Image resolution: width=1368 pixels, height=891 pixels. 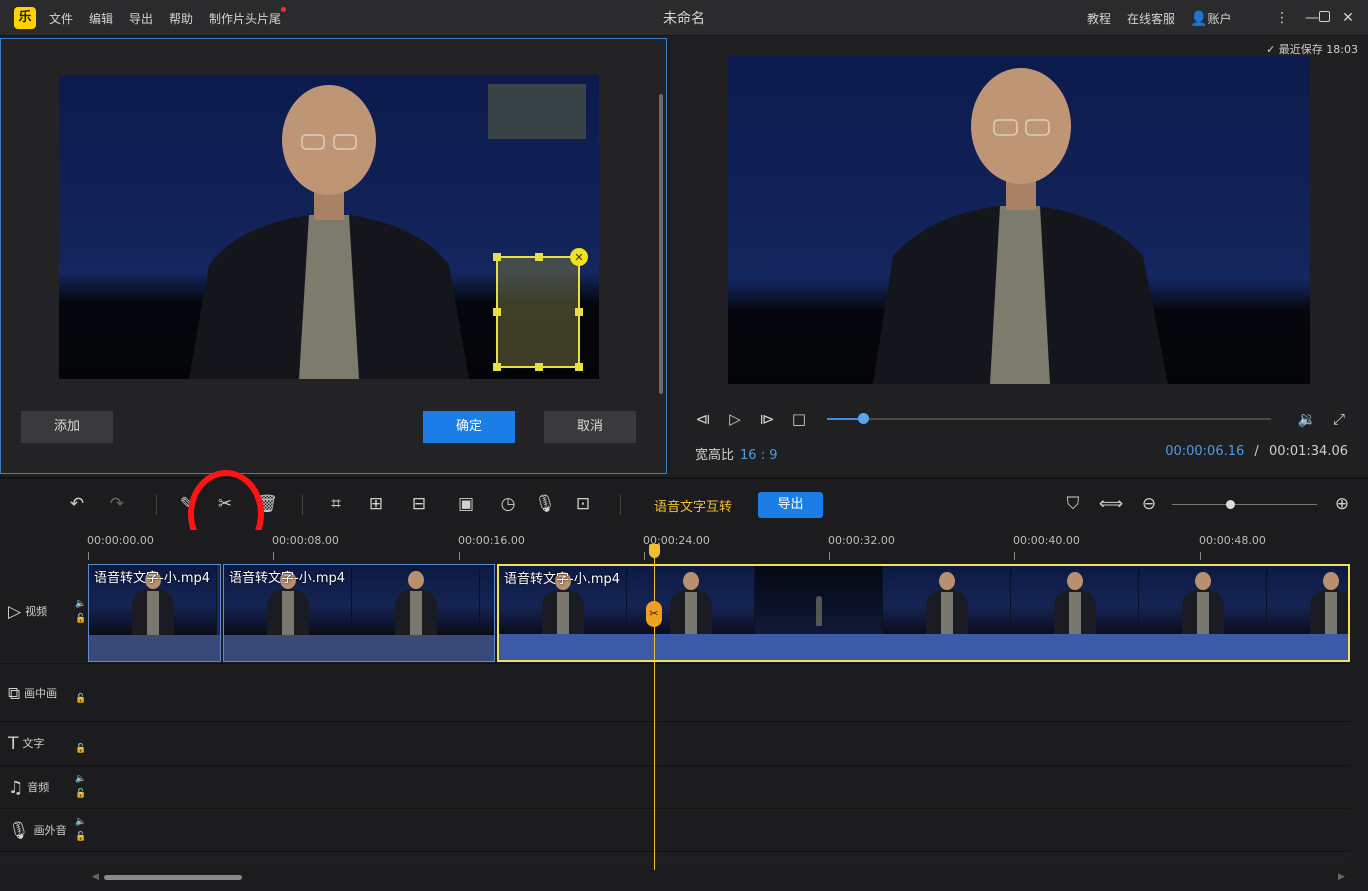 What do you see at coordinates (15, 612) in the screenshot?
I see `video-track-icon: ▷` at bounding box center [15, 612].